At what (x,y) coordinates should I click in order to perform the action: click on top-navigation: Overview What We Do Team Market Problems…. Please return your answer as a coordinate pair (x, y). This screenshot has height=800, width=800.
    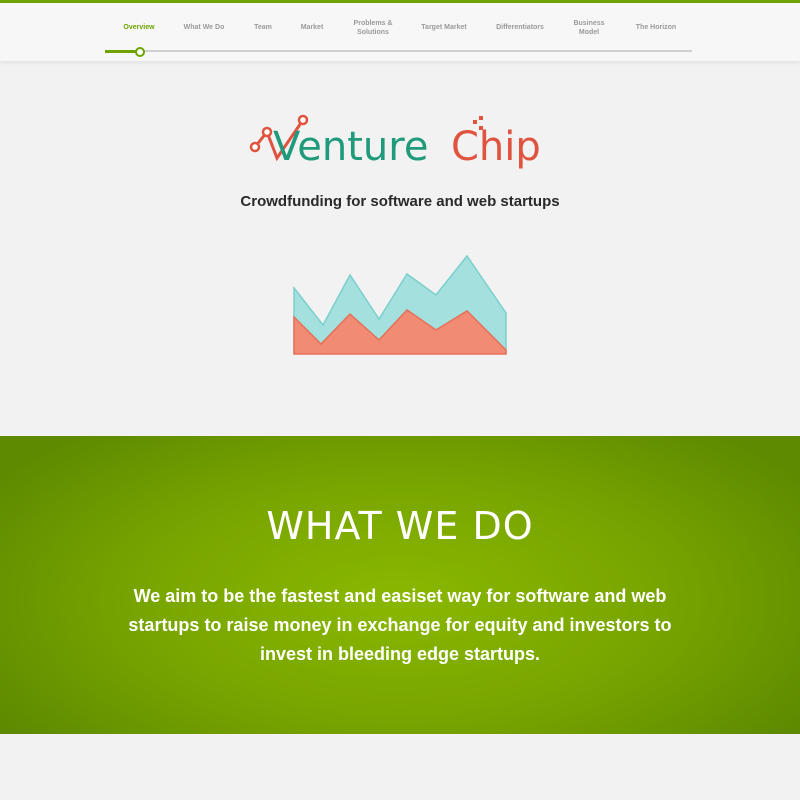
    Looking at the image, I should click on (400, 32).